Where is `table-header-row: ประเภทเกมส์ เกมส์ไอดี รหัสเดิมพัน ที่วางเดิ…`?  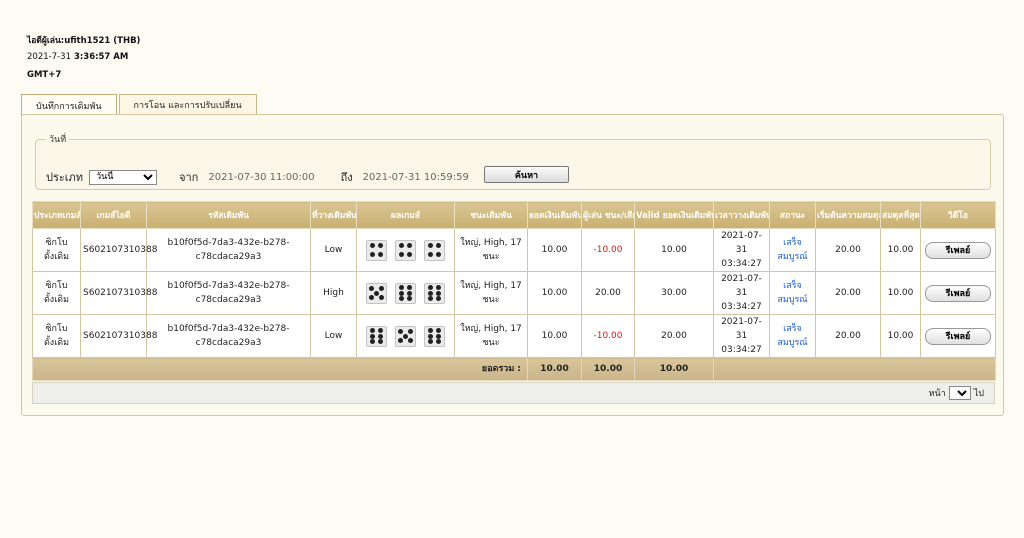 table-header-row: ประเภทเกมส์ เกมส์ไอดี รหัสเดิมพัน ที่วางเดิ… is located at coordinates (514, 215).